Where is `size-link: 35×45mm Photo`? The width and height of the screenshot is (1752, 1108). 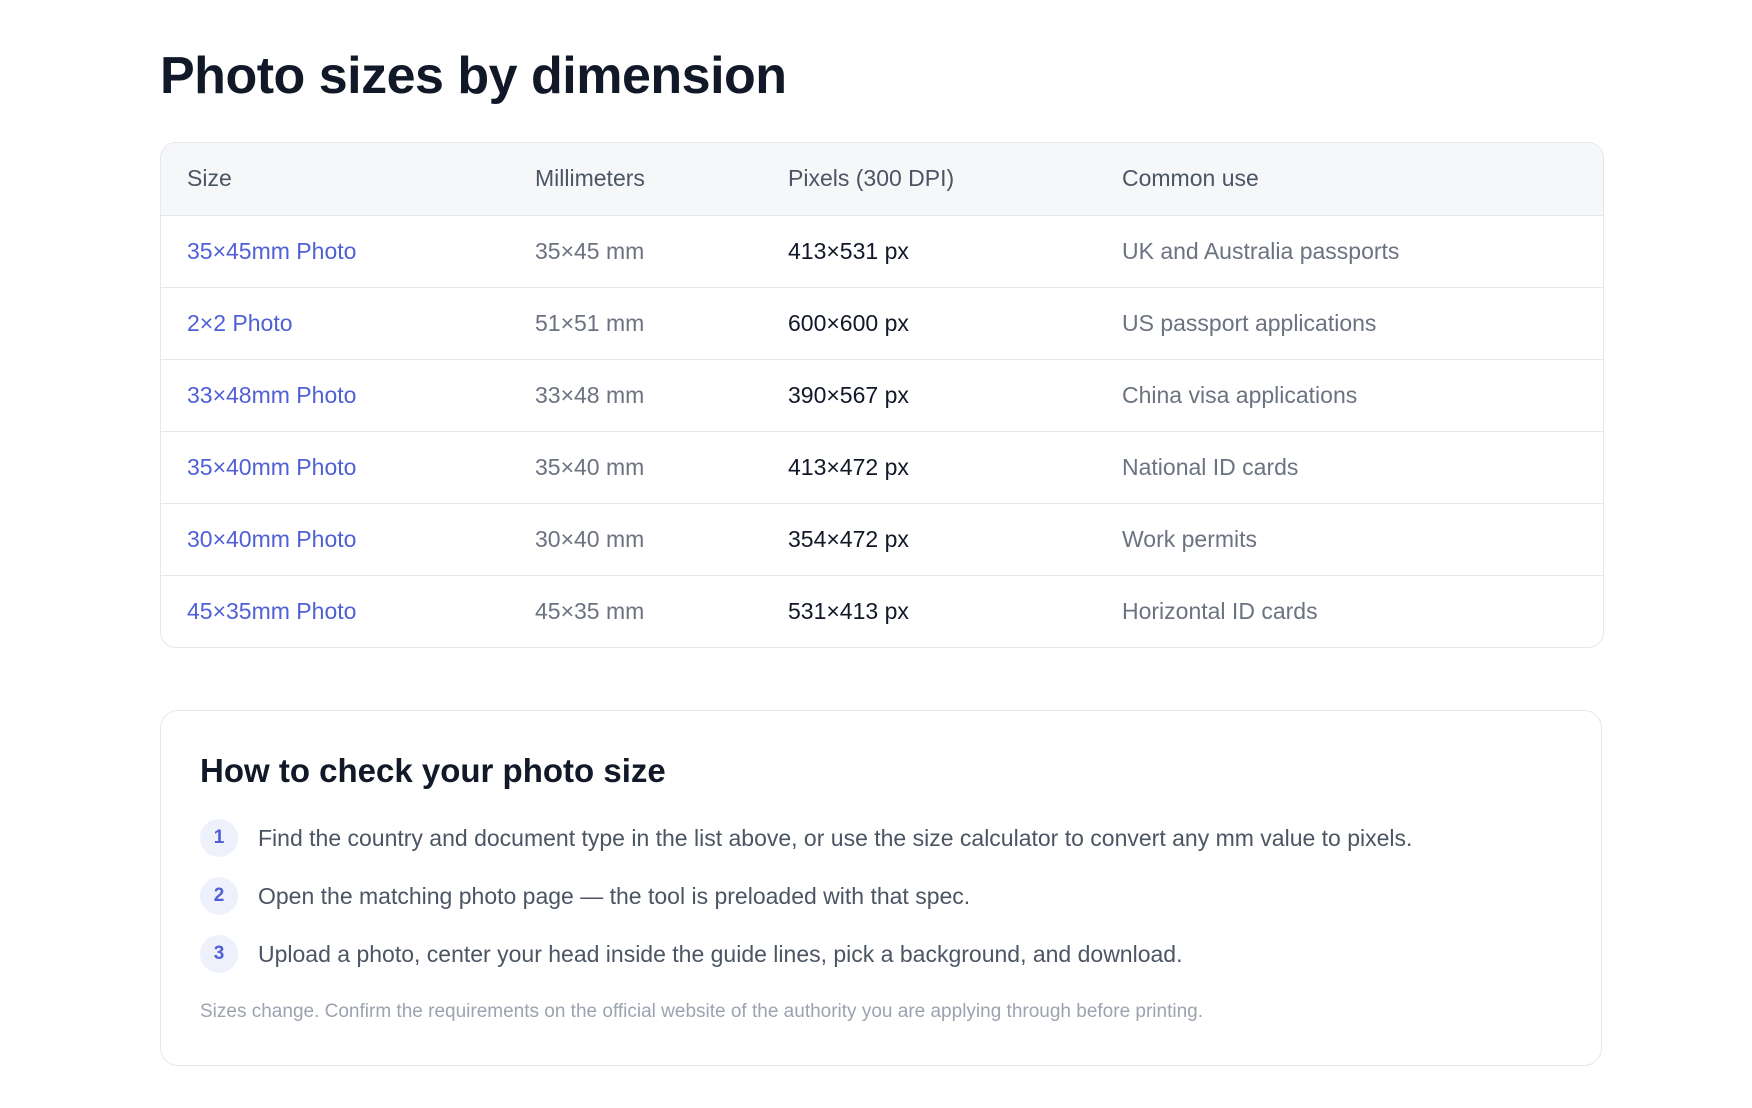
size-link: 35×45mm Photo is located at coordinates (271, 251).